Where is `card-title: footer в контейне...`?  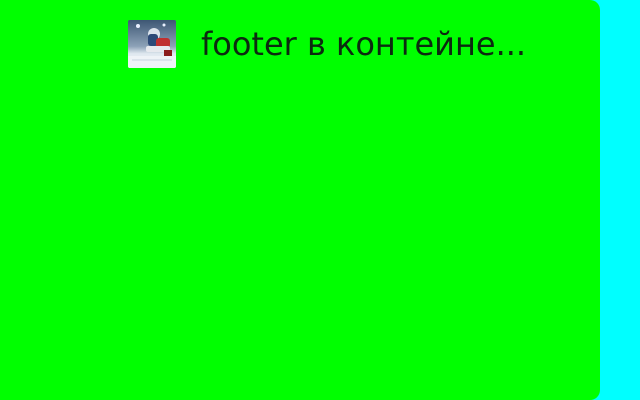
card-title: footer в контейне... is located at coordinates (364, 44).